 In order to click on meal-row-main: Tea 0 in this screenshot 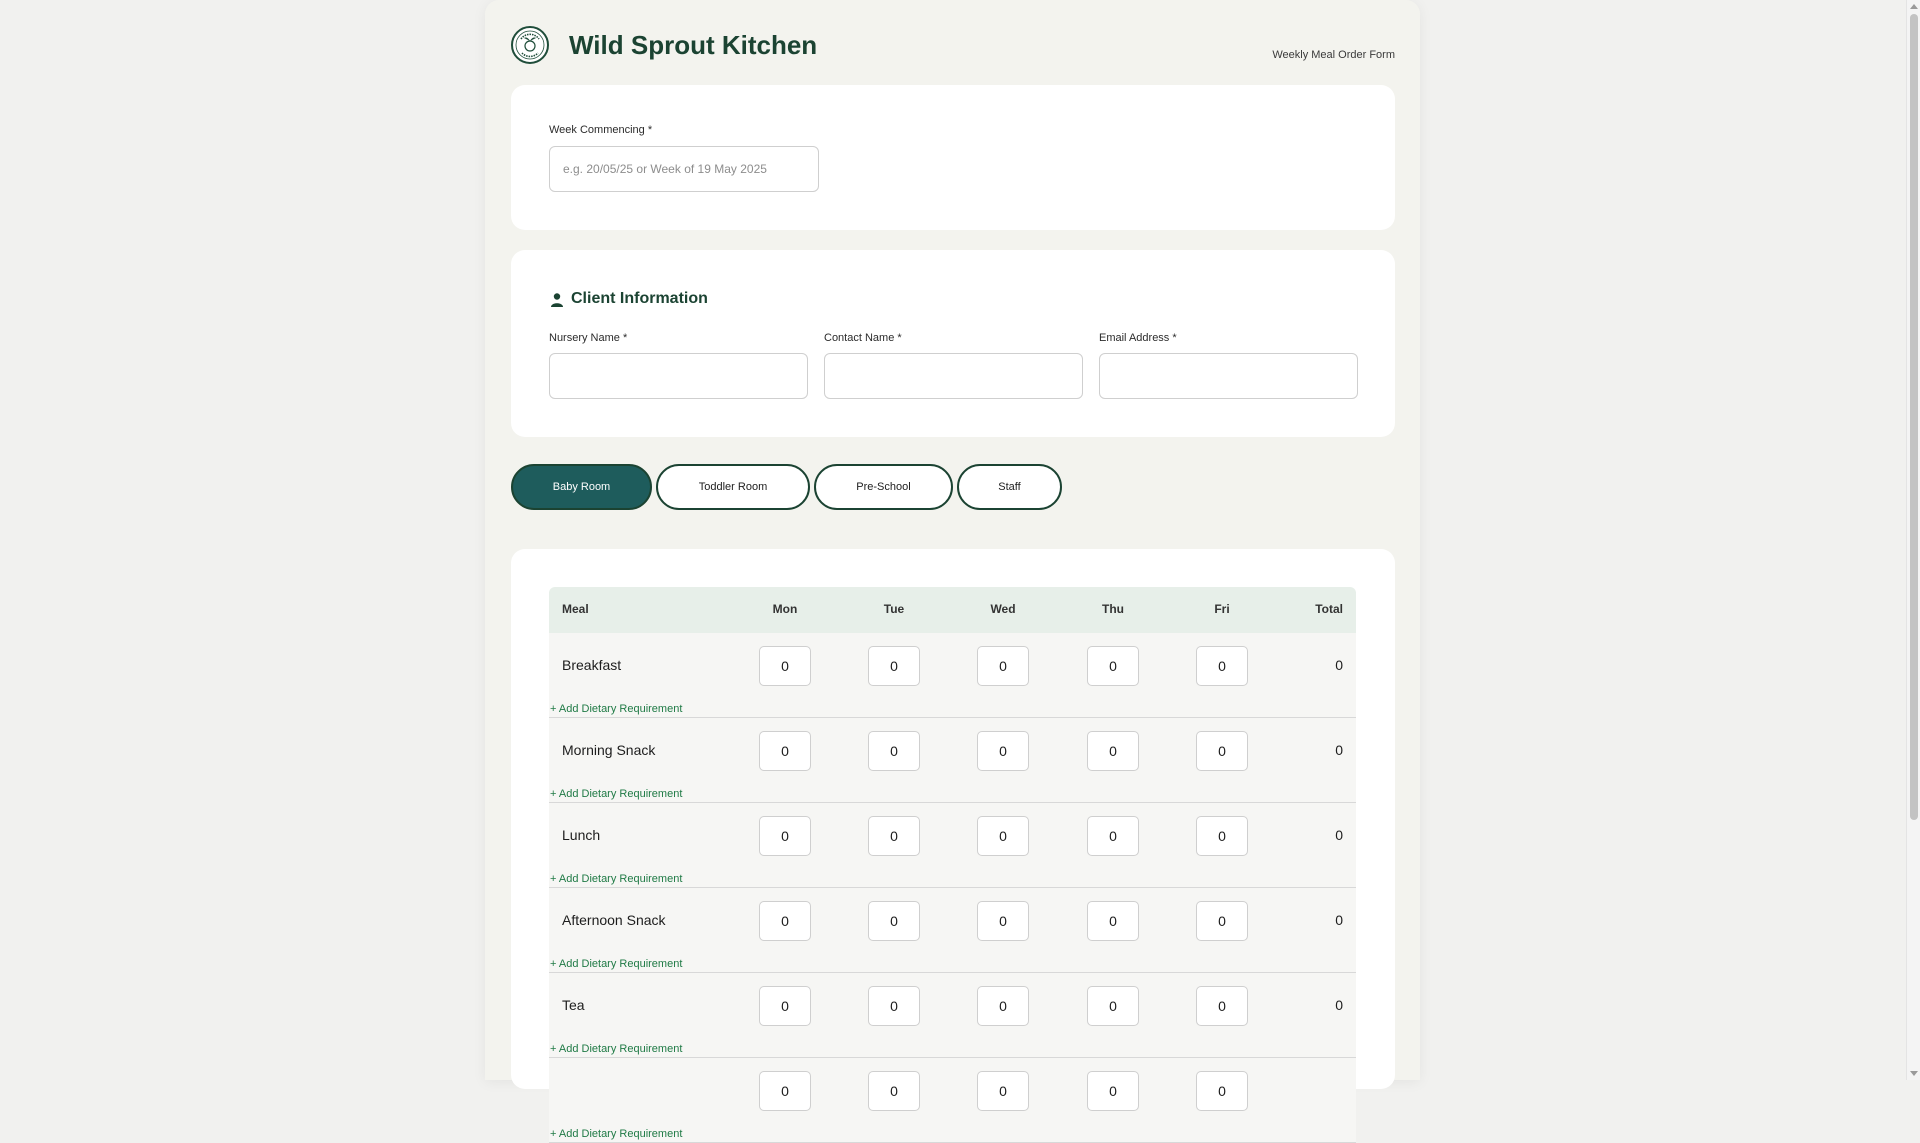, I will do `click(952, 1006)`.